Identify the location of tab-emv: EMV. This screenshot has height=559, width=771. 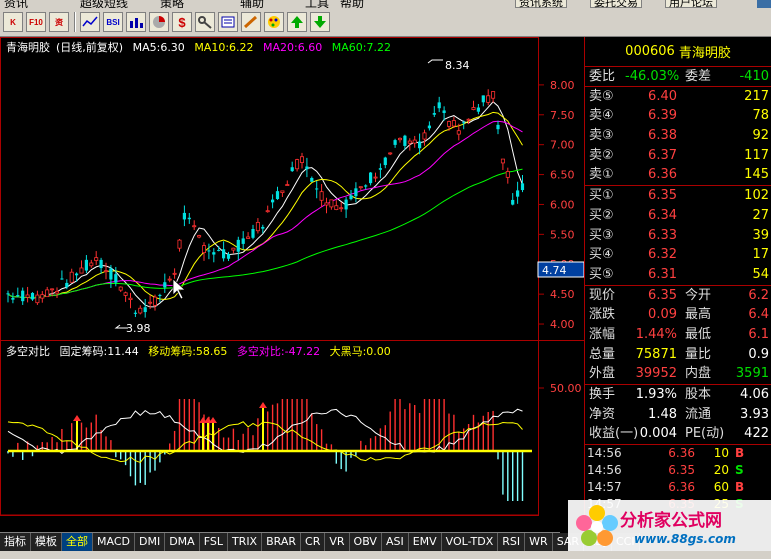
(425, 542).